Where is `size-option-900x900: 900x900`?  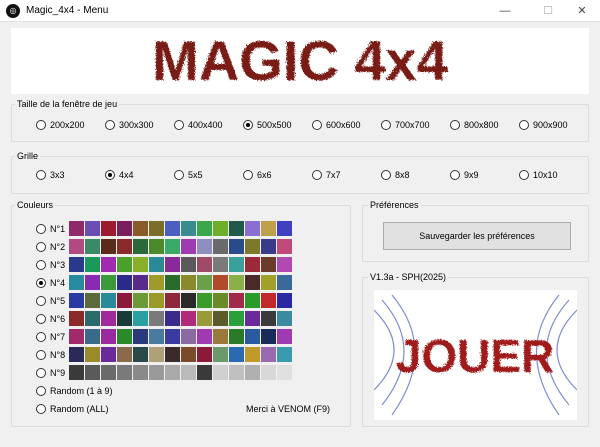
size-option-900x900: 900x900 is located at coordinates (543, 125).